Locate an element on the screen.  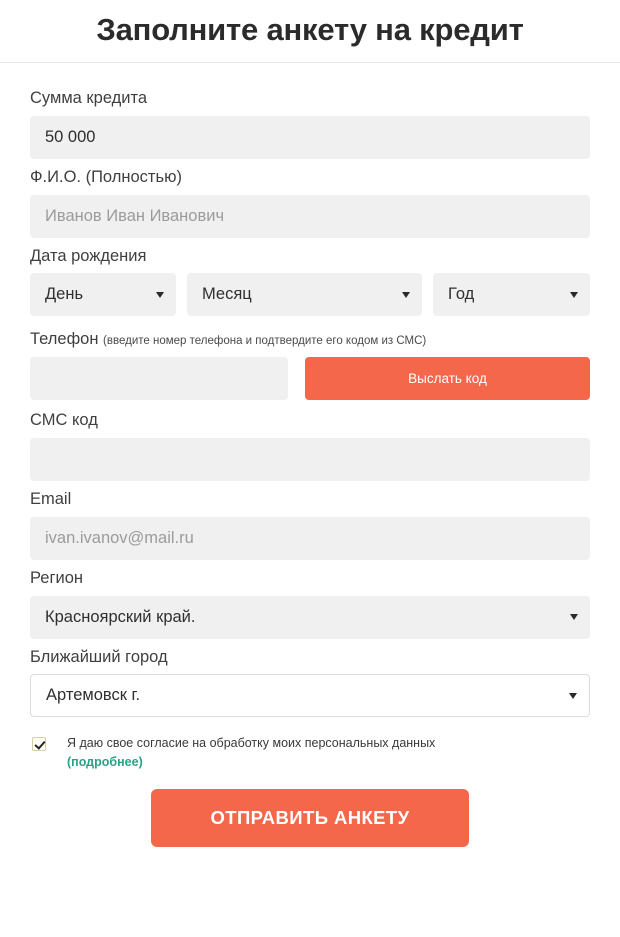
submit-application-button: ОТПРАВИТЬ АНКЕТУ is located at coordinates (310, 817).